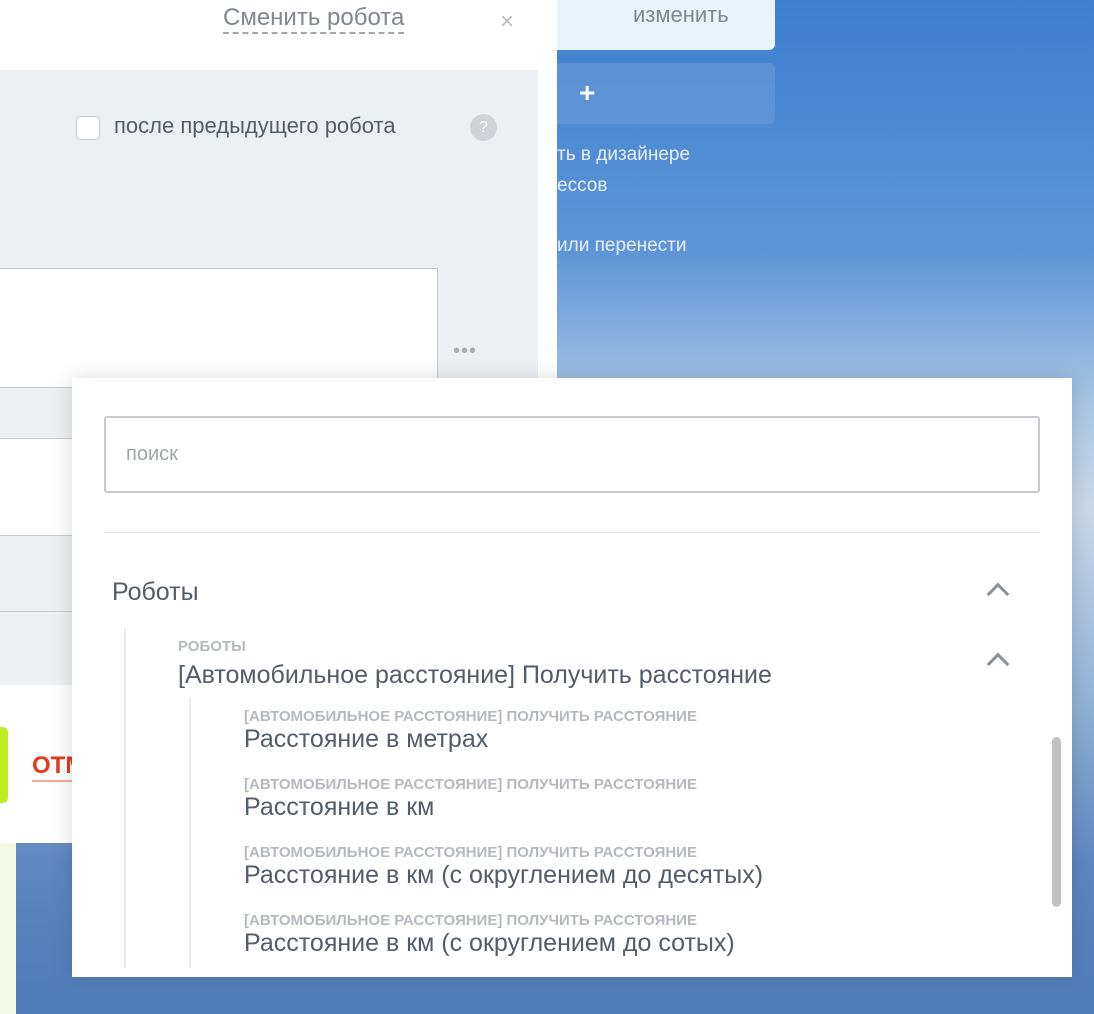 The width and height of the screenshot is (1094, 1014). Describe the element at coordinates (465, 351) in the screenshot. I see `more-icon: •••` at that location.